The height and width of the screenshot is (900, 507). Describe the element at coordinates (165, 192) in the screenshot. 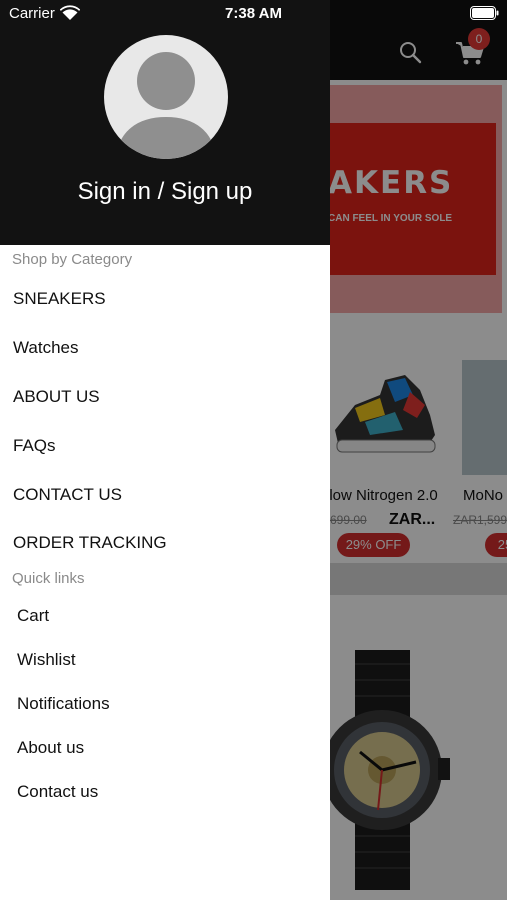

I see `sign-in-link: Sign in / Sign up` at that location.